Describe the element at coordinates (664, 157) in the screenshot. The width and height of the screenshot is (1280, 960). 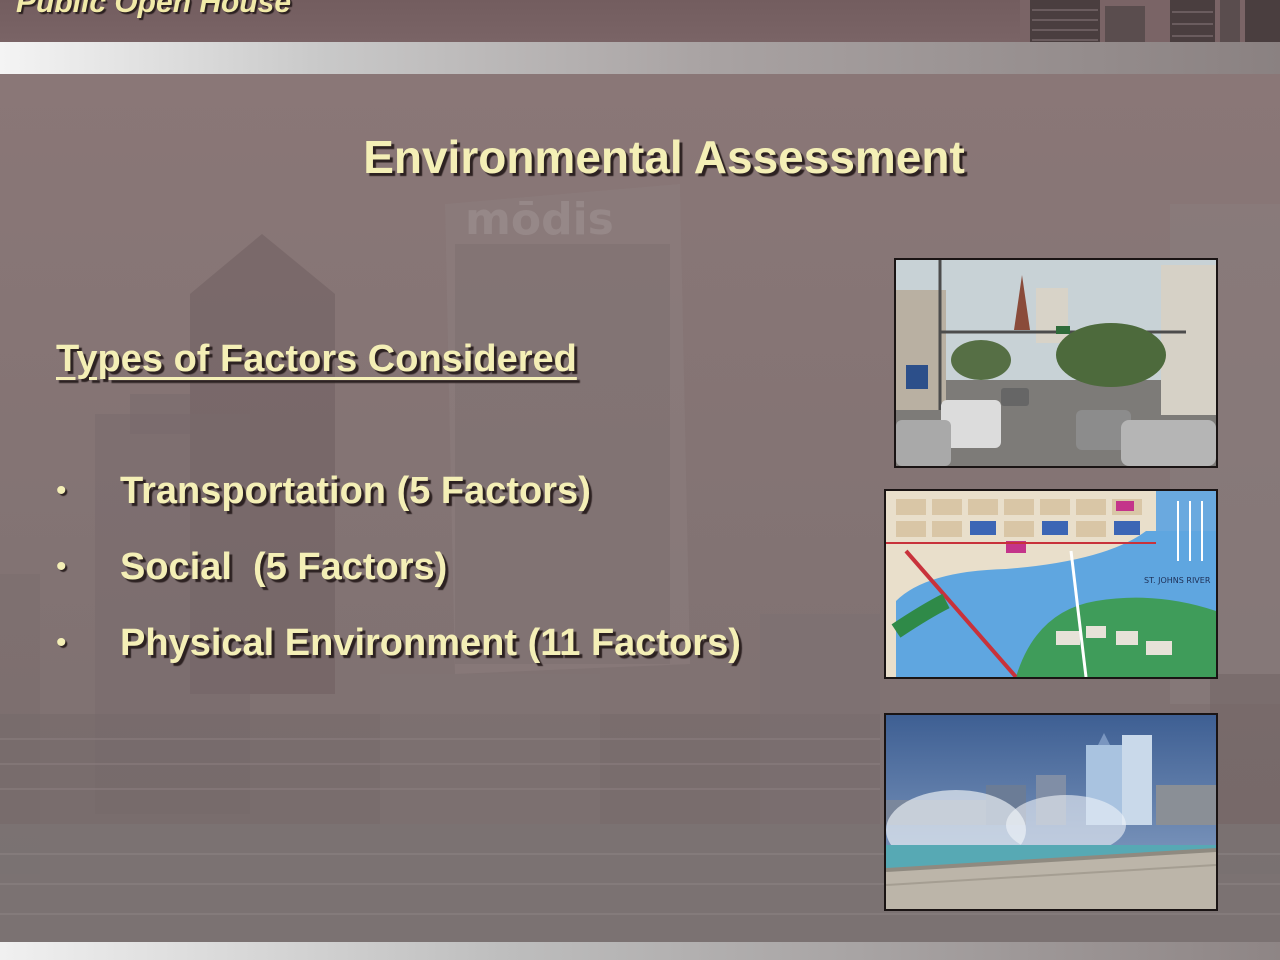
I see `slide-title: Environmental Assessment` at that location.